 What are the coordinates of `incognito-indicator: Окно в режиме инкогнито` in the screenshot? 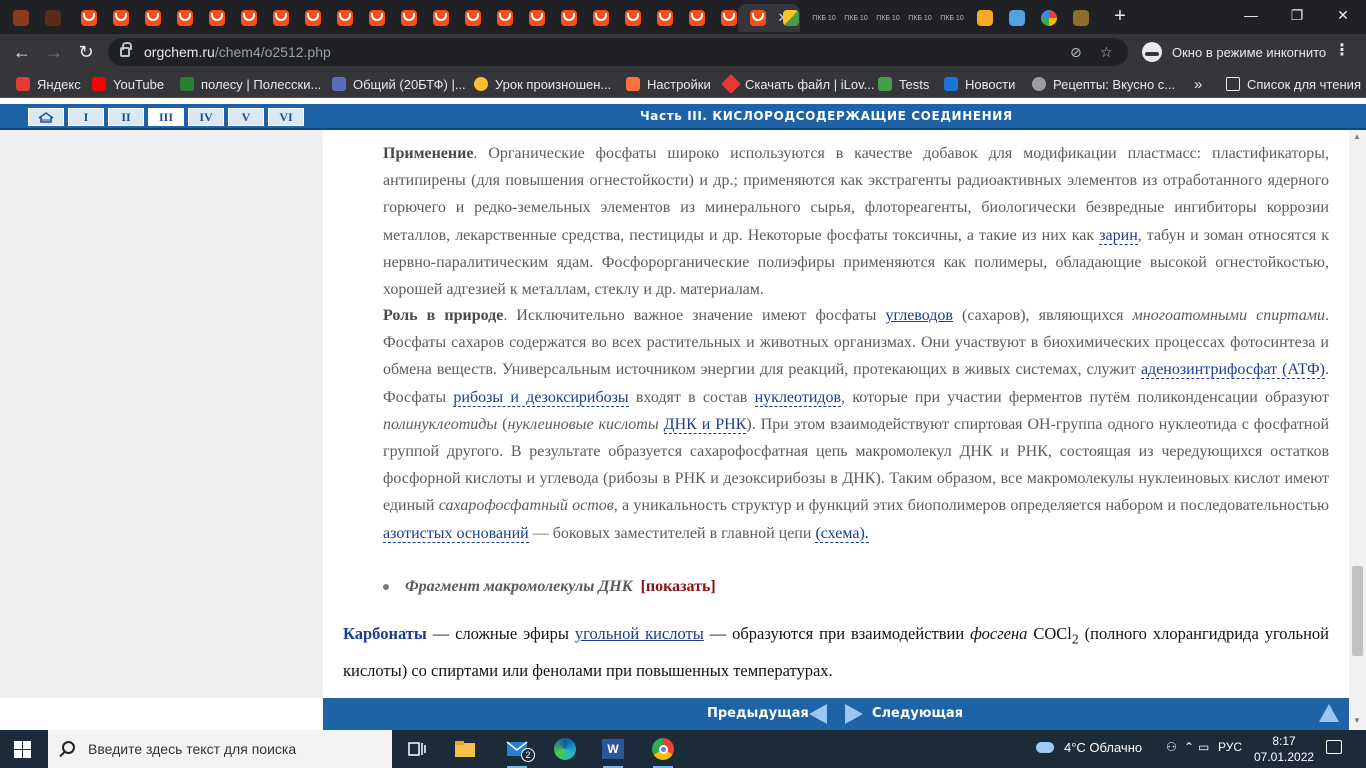 It's located at (1238, 52).